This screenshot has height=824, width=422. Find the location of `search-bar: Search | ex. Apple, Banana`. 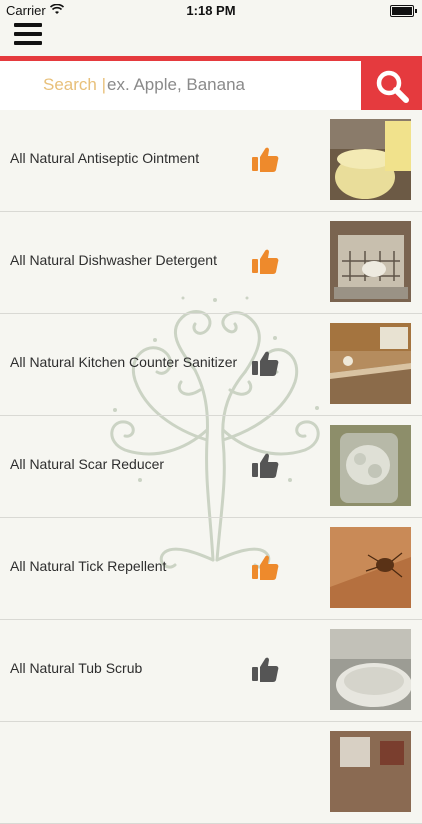

search-bar: Search | ex. Apple, Banana is located at coordinates (211, 85).